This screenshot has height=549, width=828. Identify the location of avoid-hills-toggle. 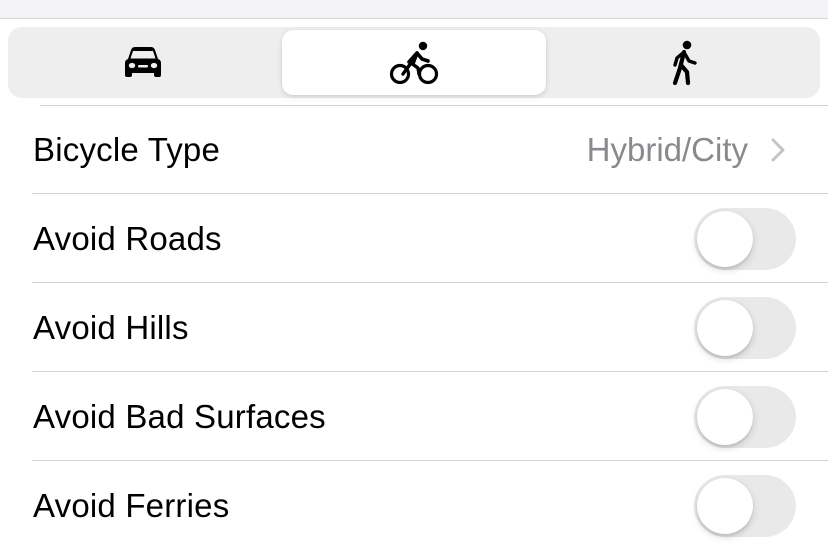
(745, 327).